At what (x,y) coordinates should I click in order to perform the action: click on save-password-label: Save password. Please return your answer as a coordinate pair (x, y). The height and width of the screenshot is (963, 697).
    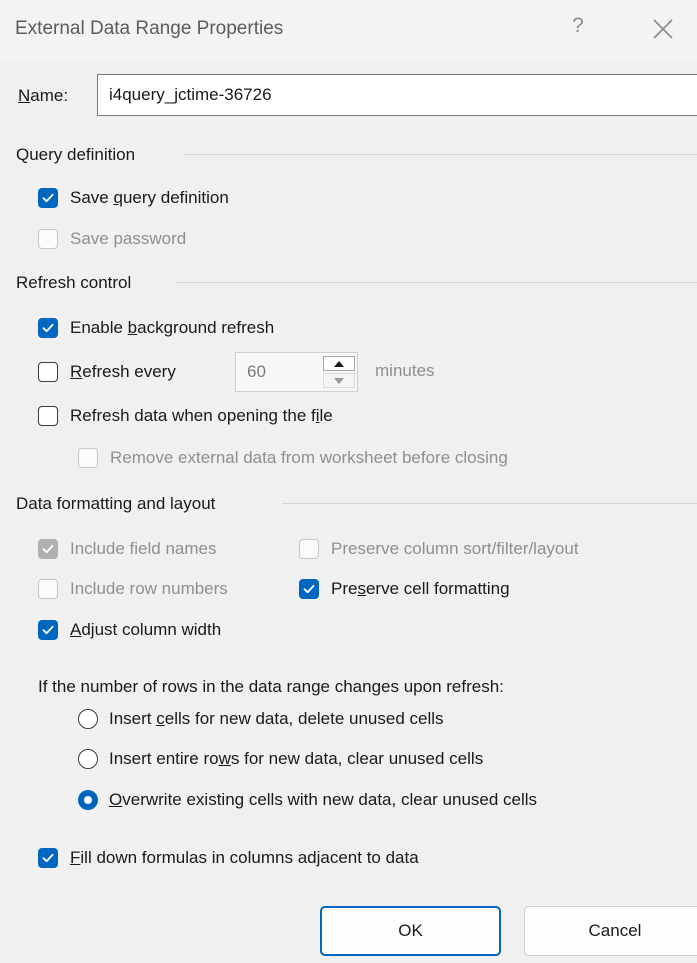
    Looking at the image, I should click on (128, 238).